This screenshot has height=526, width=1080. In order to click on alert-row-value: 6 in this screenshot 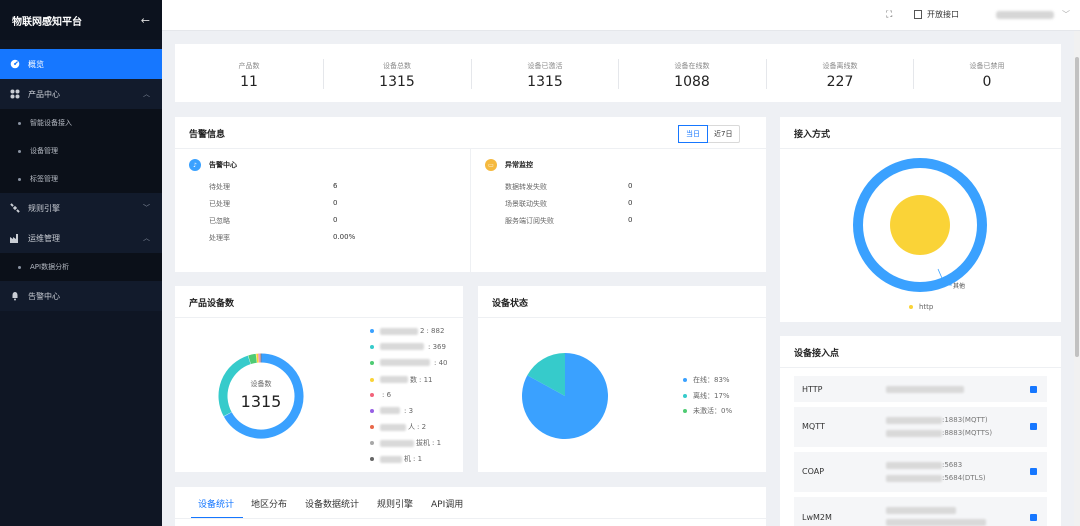, I will do `click(335, 186)`.